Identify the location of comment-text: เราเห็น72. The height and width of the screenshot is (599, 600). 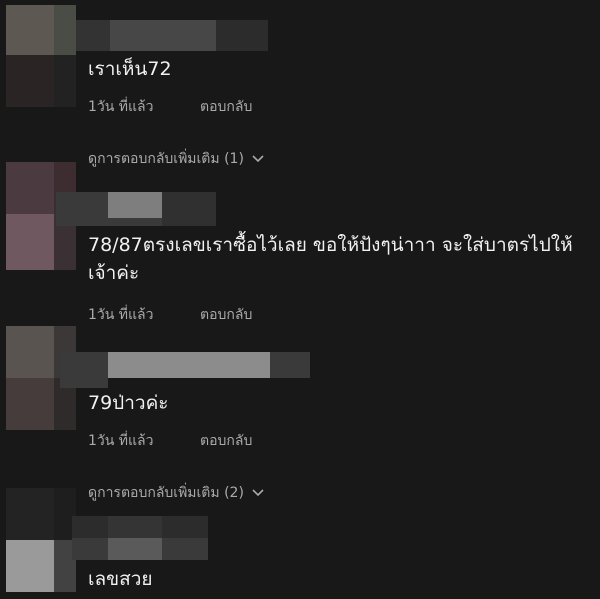
(130, 69).